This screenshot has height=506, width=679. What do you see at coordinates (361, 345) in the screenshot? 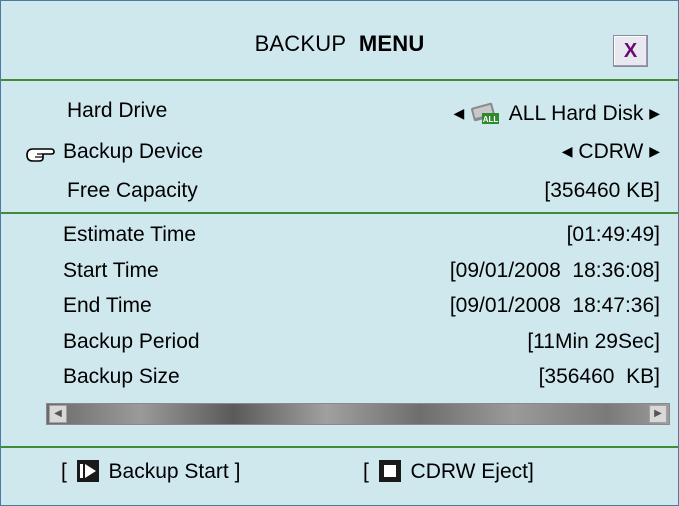
I see `backup-period-row: Backup Period [11Min 29Sec]` at bounding box center [361, 345].